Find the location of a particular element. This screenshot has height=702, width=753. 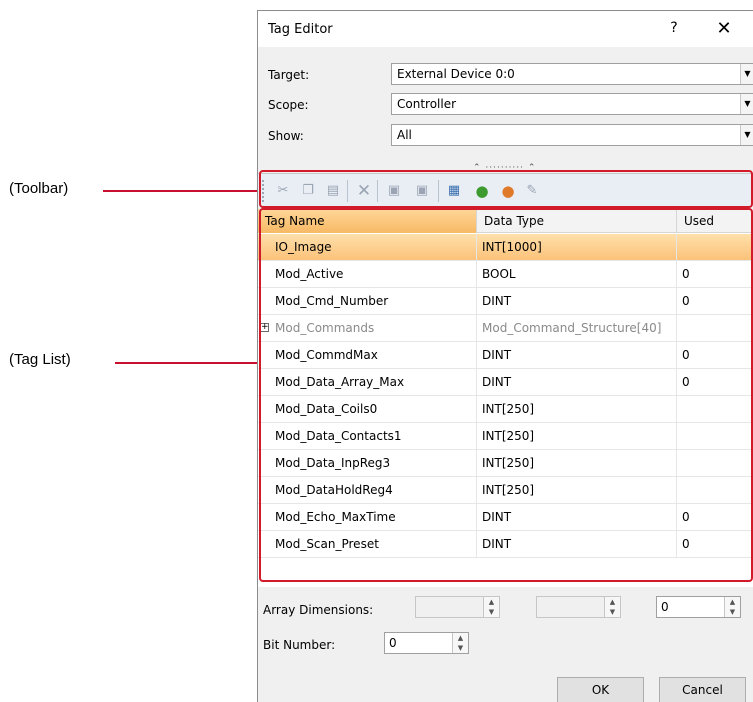

help-button: ? is located at coordinates (674, 28).